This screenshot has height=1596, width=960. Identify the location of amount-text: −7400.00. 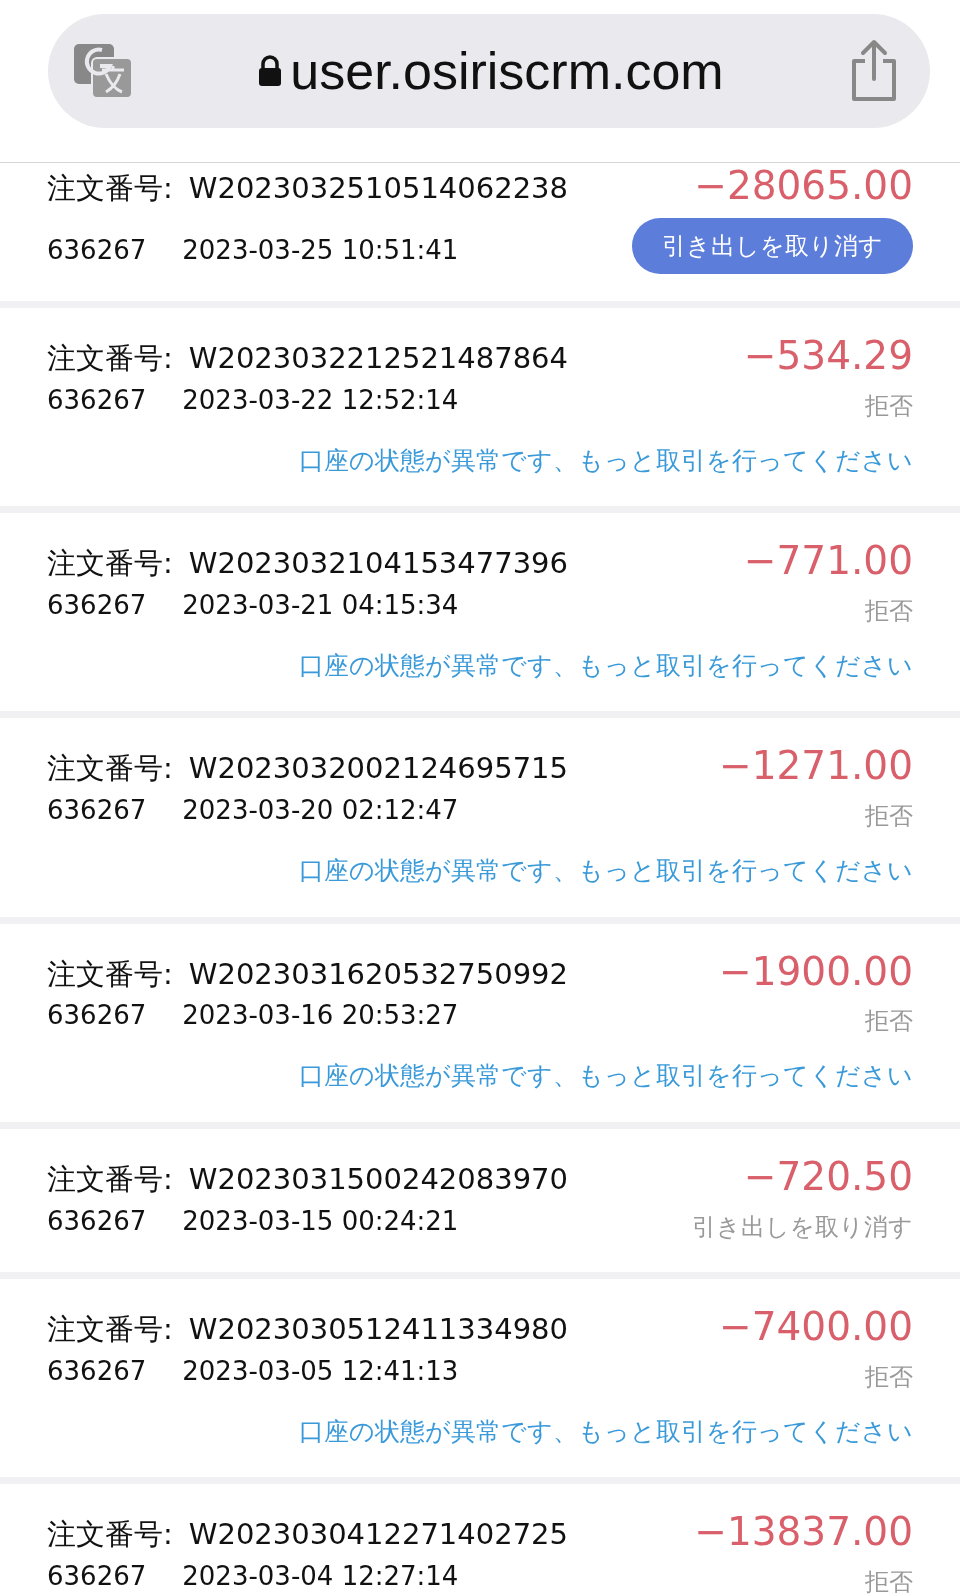
(816, 1327).